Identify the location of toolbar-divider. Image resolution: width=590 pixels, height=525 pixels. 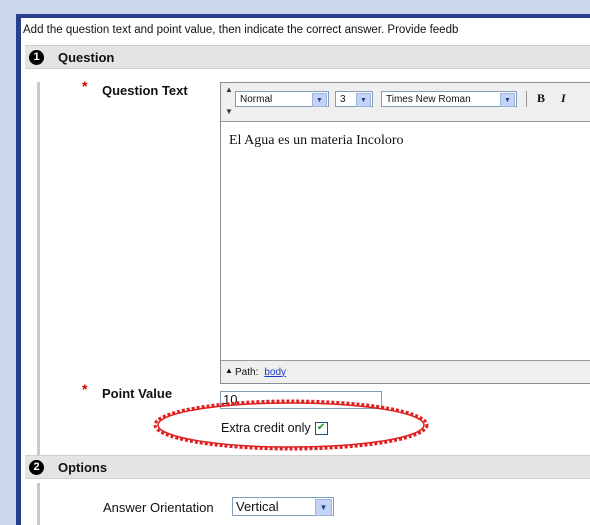
(526, 99).